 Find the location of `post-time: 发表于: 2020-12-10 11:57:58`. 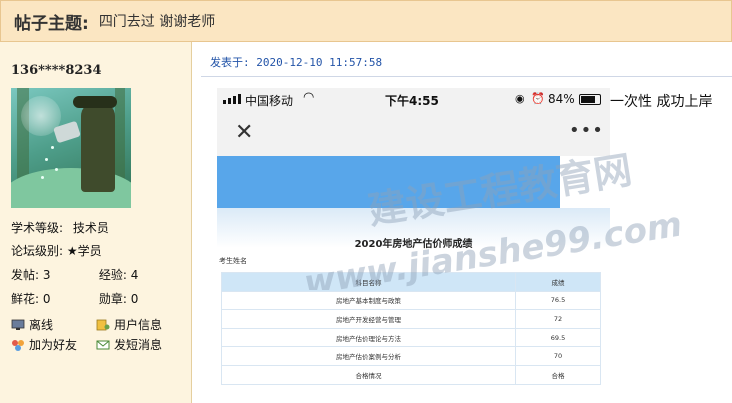

post-time: 发表于: 2020-12-10 11:57:58 is located at coordinates (296, 62).